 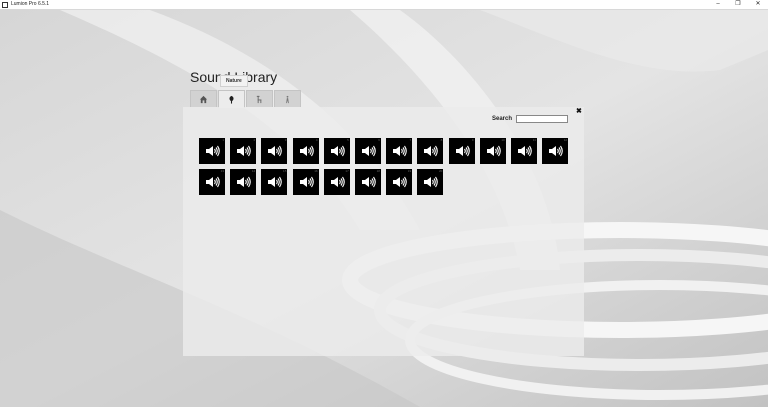 I want to click on sound-tile: 13, so click(x=212, y=182).